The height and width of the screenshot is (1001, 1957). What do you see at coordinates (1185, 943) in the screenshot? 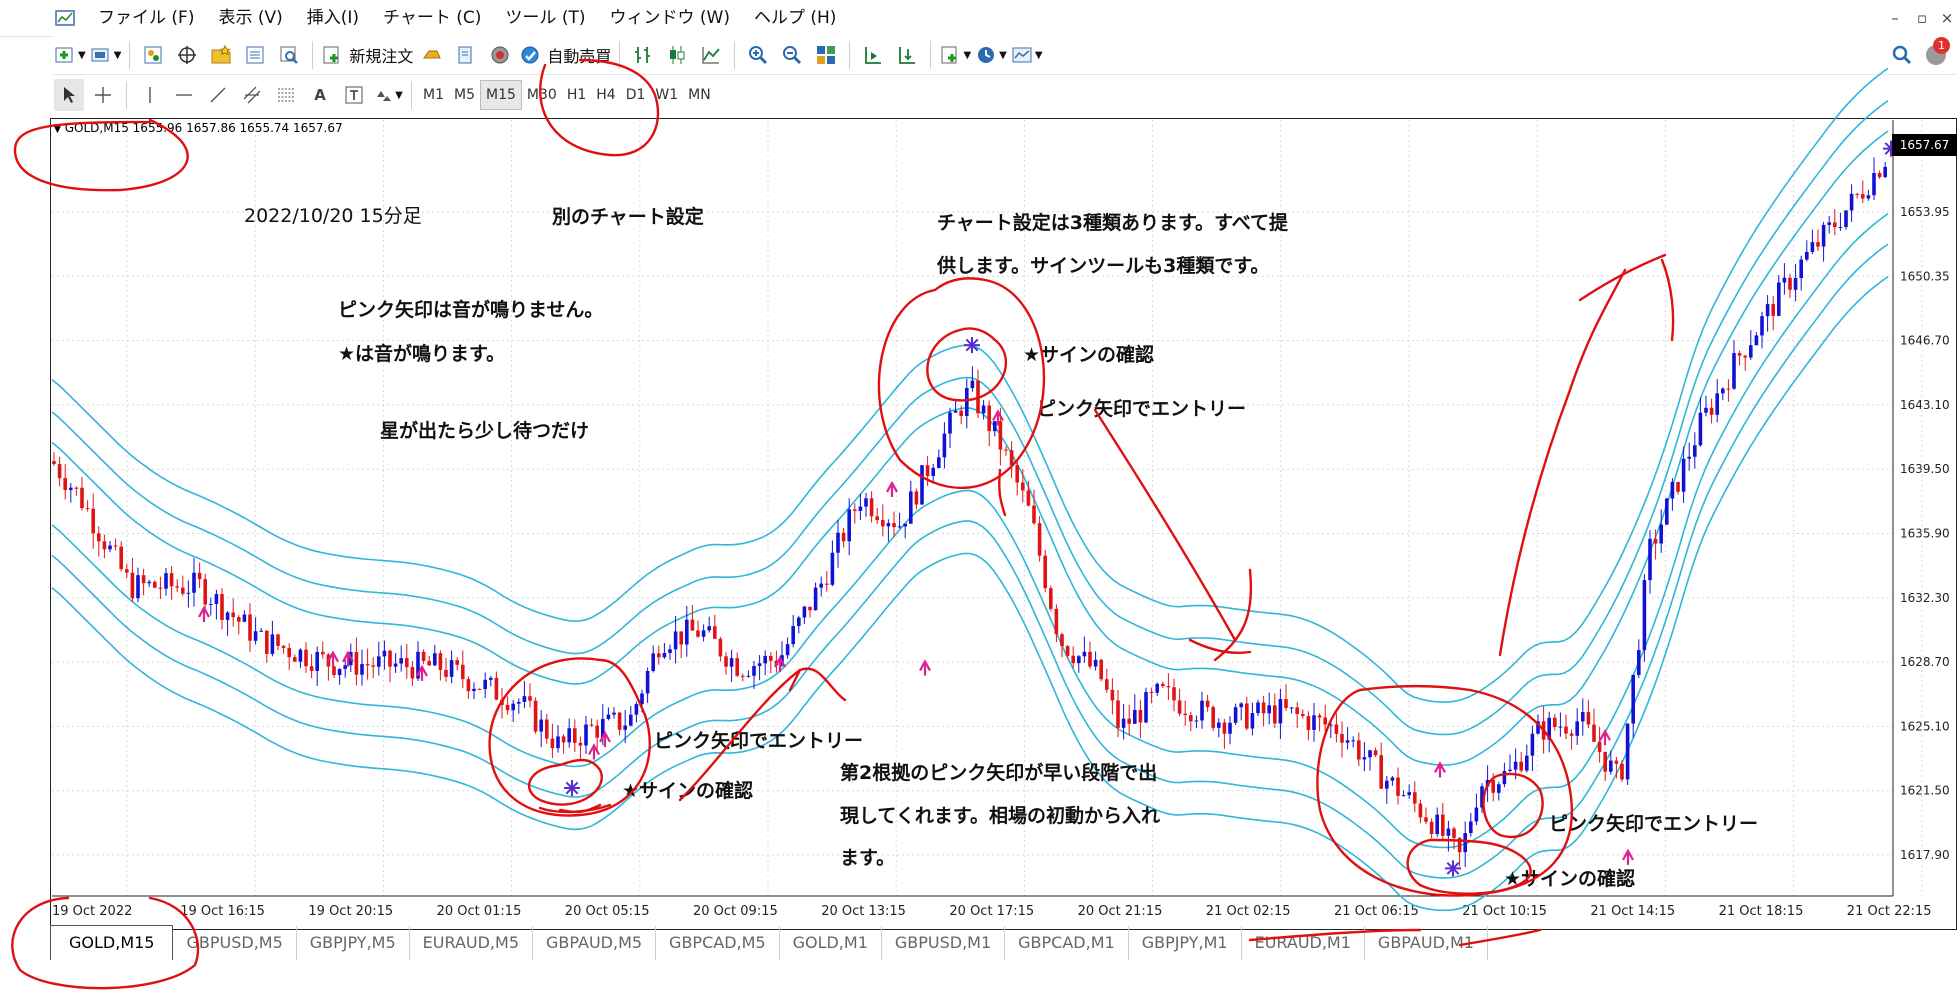
I see `tab-gbpjpy-m1: GBPJPY,M1` at bounding box center [1185, 943].